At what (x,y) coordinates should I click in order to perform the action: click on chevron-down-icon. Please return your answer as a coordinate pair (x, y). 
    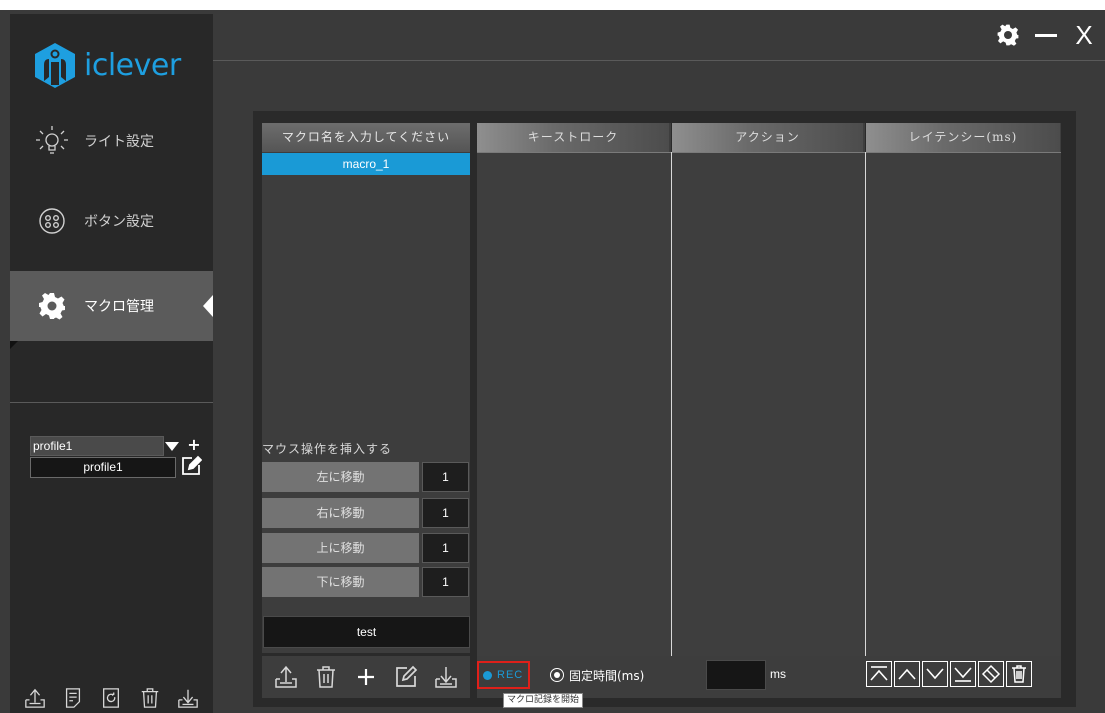
    Looking at the image, I should click on (172, 446).